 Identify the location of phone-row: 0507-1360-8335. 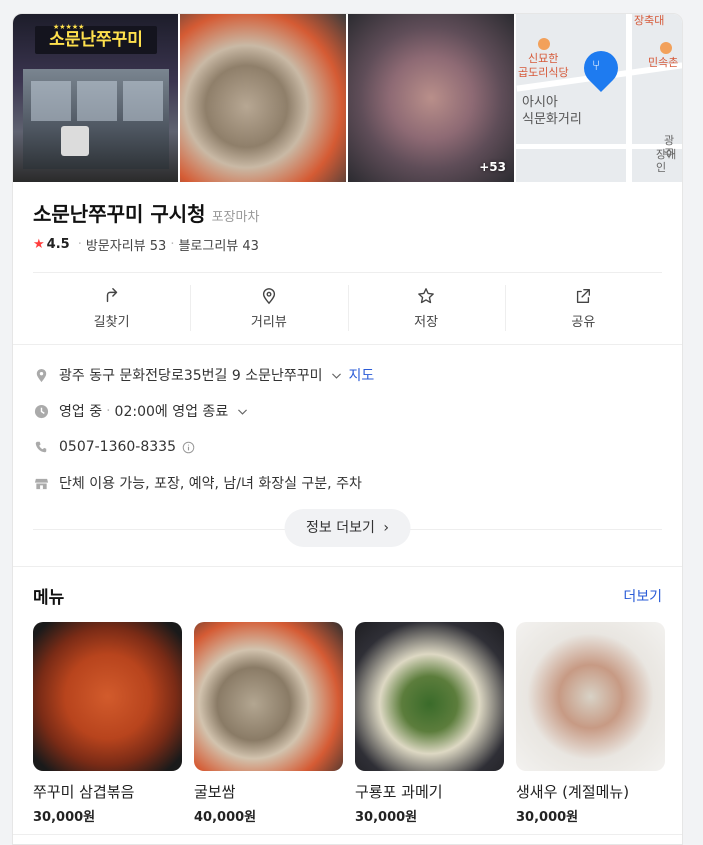
(347, 447).